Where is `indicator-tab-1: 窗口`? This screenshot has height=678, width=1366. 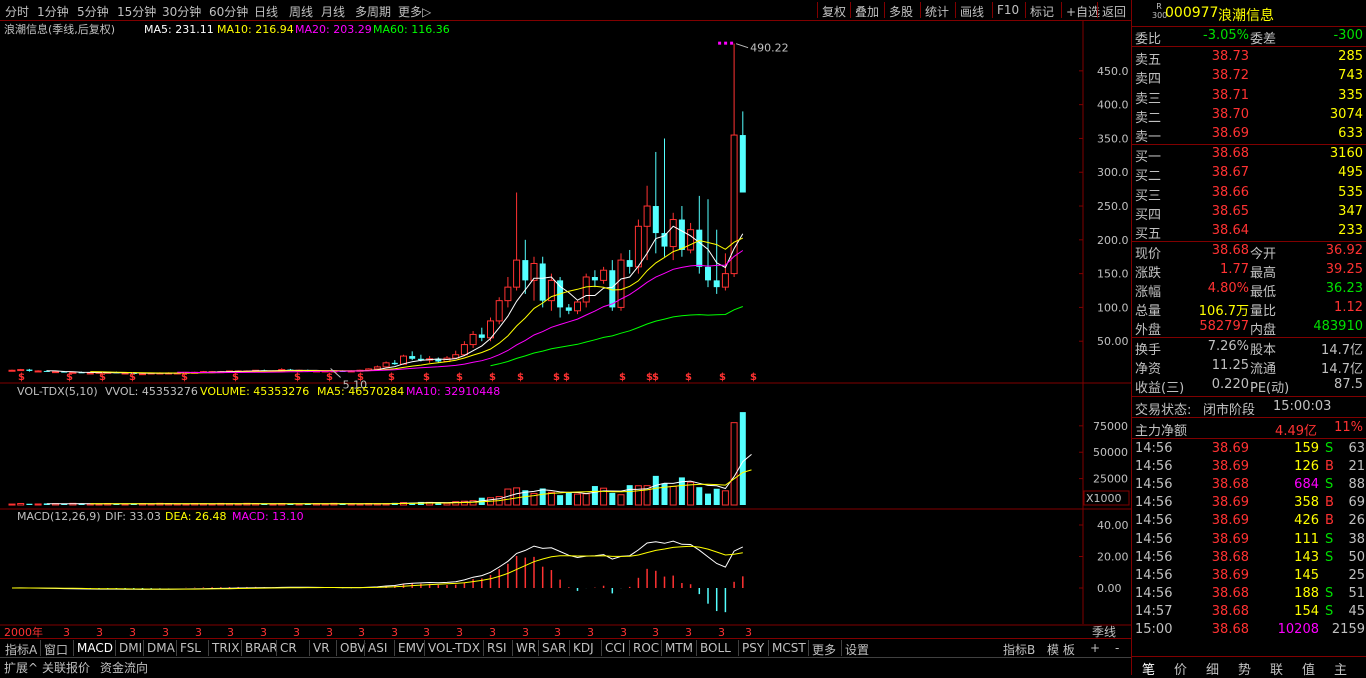 indicator-tab-1: 窗口 is located at coordinates (56, 649).